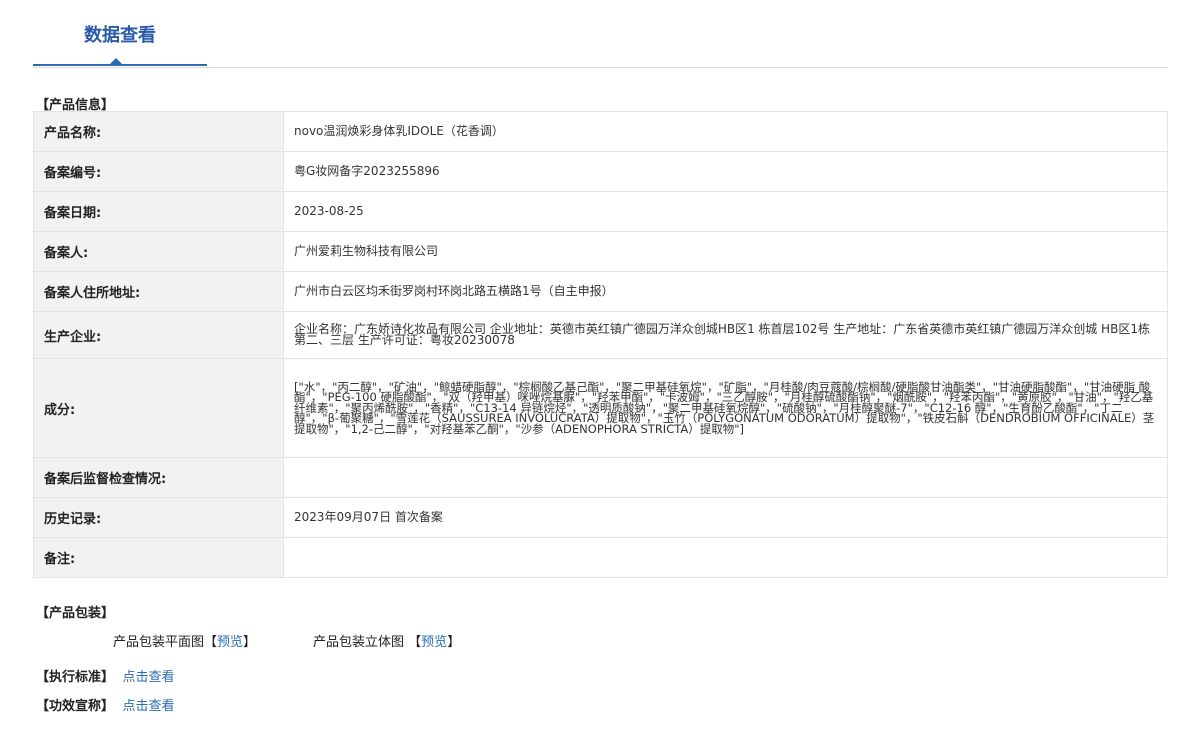 The height and width of the screenshot is (745, 1195). I want to click on row-value: 2023-08-25, so click(725, 211).